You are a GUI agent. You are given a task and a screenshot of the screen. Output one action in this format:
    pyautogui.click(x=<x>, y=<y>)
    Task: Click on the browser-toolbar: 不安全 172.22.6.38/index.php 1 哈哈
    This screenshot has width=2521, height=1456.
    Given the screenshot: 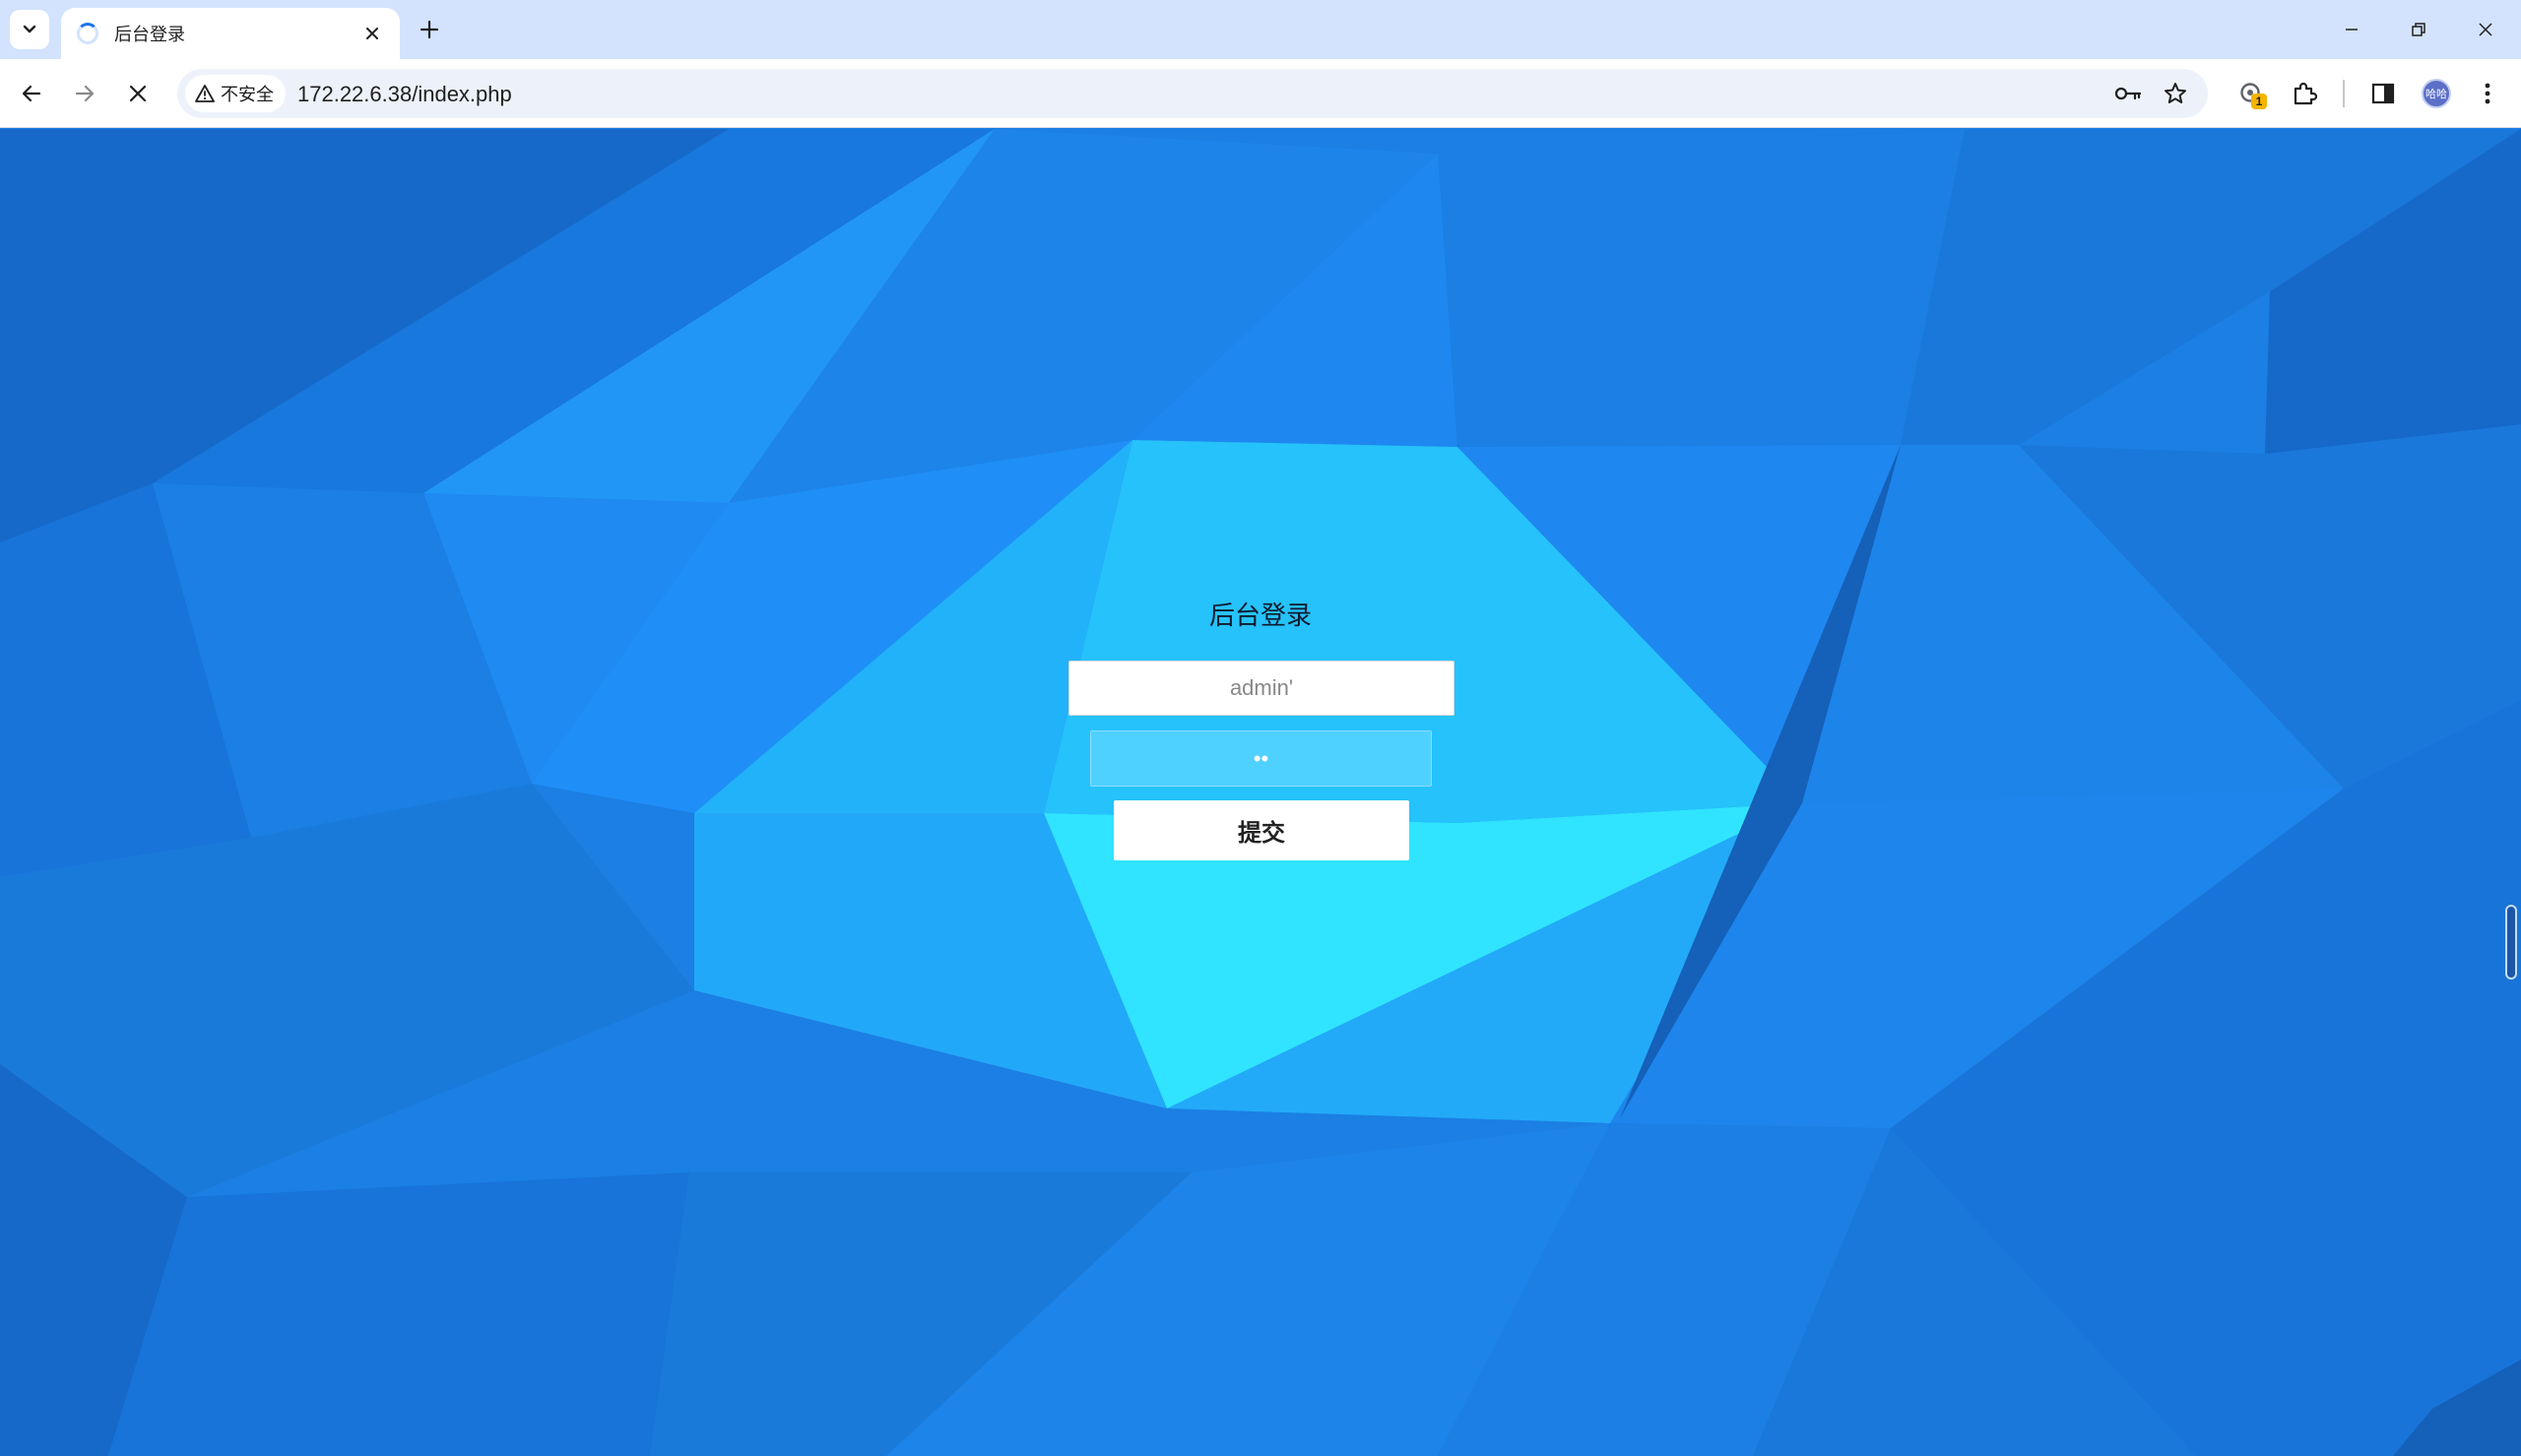 What is the action you would take?
    pyautogui.click(x=1260, y=93)
    